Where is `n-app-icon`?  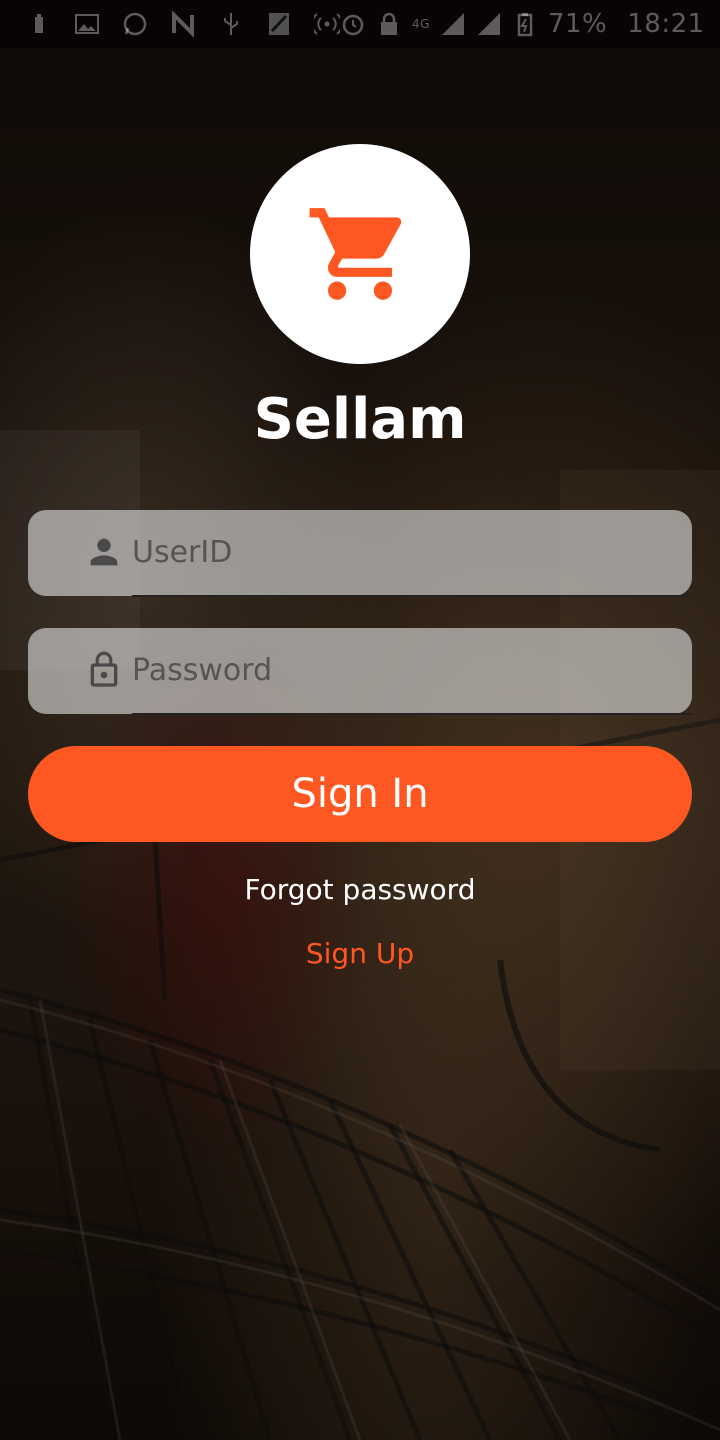
n-app-icon is located at coordinates (183, 24).